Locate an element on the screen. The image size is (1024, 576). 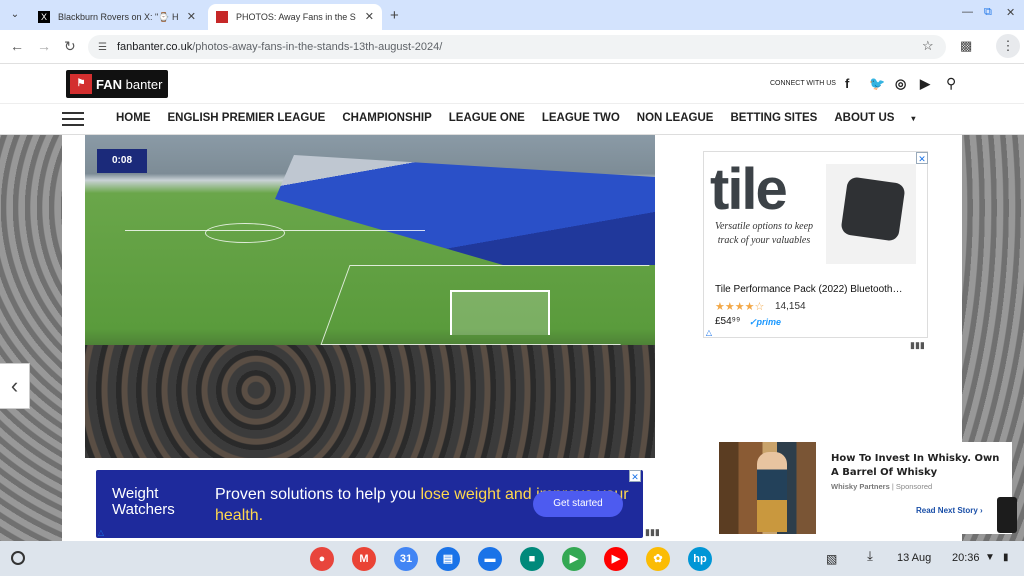
files-icon: ▤ is located at coordinates (448, 559).